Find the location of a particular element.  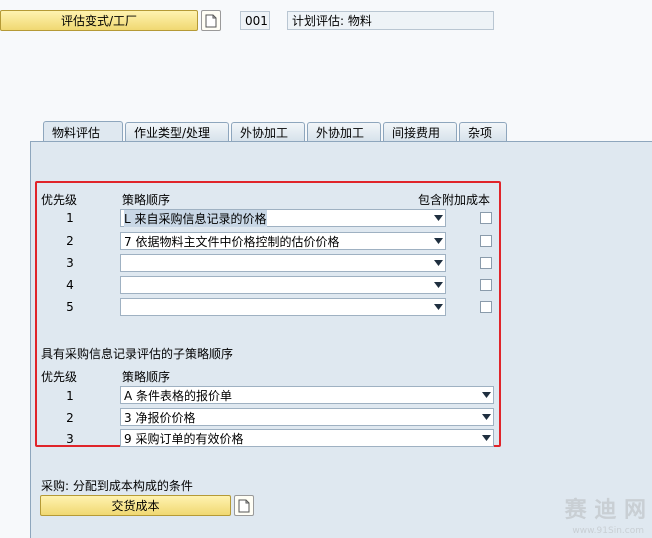

strategy-header: 策略顺序 is located at coordinates (146, 200).